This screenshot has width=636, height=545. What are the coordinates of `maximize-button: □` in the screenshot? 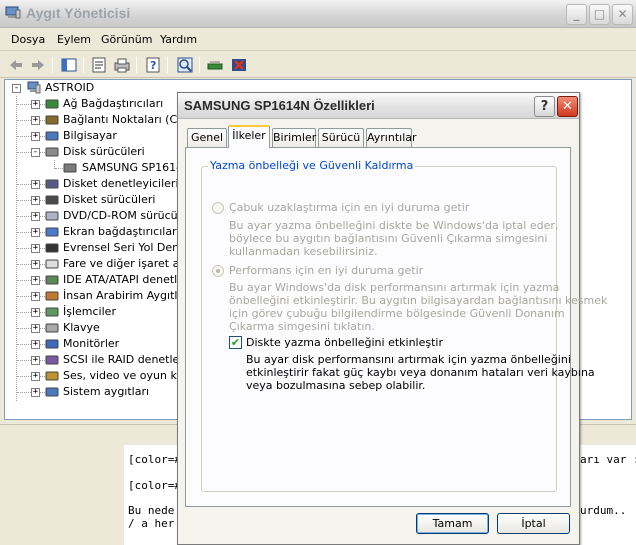 It's located at (599, 14).